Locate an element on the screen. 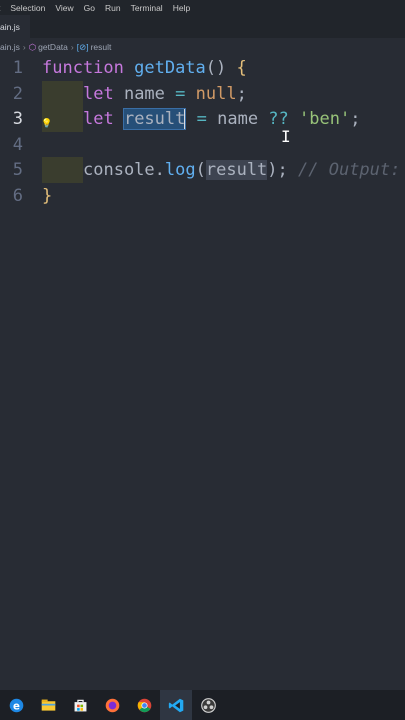  code-line: 1 function getData() { is located at coordinates (202, 68).